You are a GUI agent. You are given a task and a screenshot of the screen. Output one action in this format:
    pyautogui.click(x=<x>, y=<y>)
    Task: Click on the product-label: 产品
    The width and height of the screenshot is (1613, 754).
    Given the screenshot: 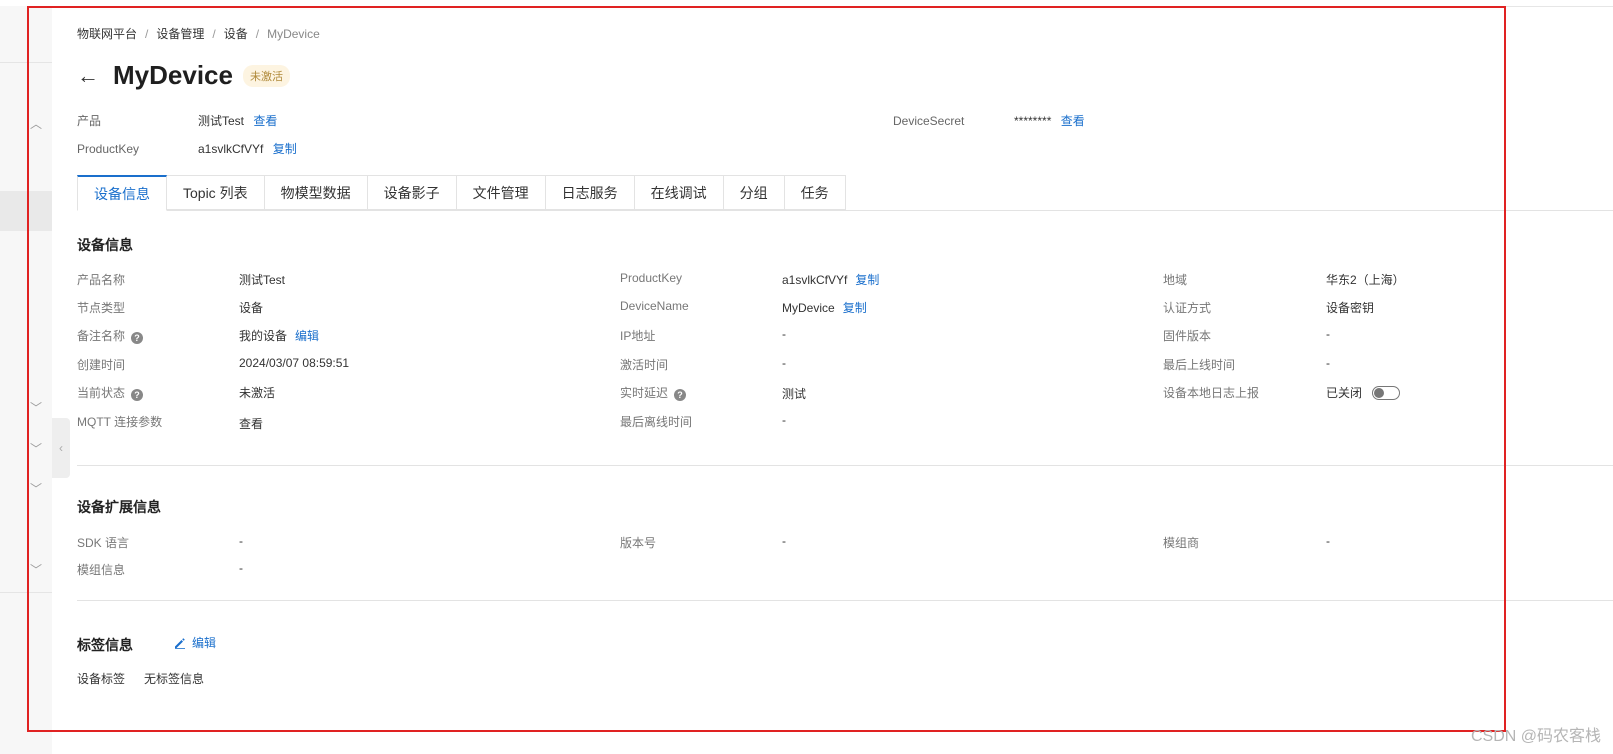 What is the action you would take?
    pyautogui.click(x=89, y=121)
    